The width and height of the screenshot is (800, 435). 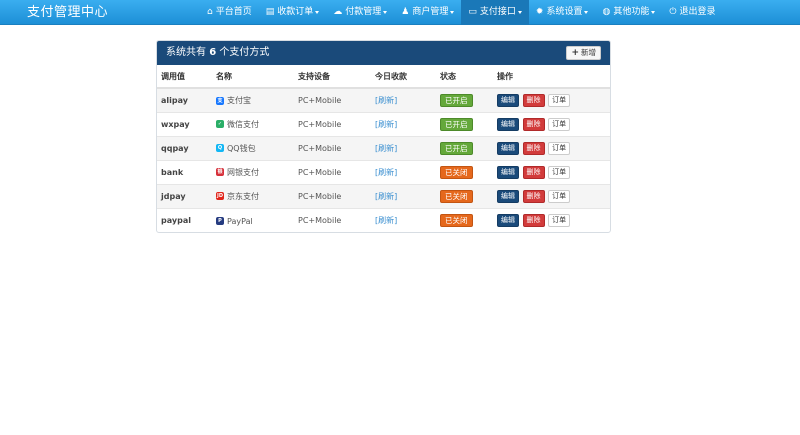 What do you see at coordinates (220, 196) in the screenshot?
I see `jd-icon: JD` at bounding box center [220, 196].